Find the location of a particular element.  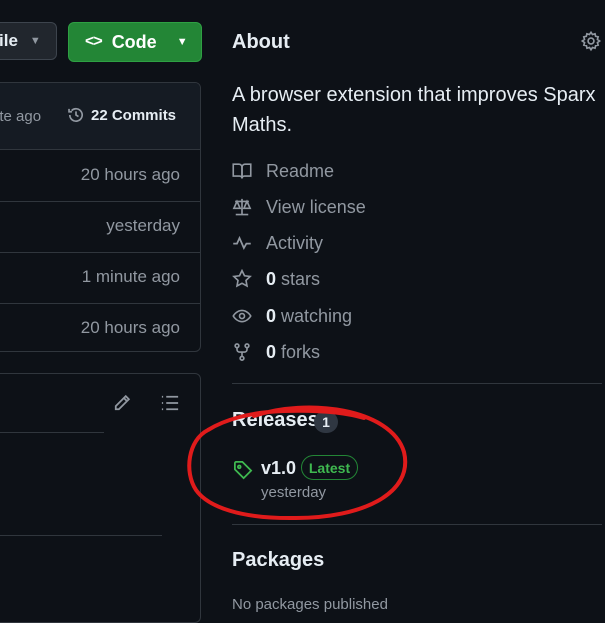

eye-icon is located at coordinates (242, 316).